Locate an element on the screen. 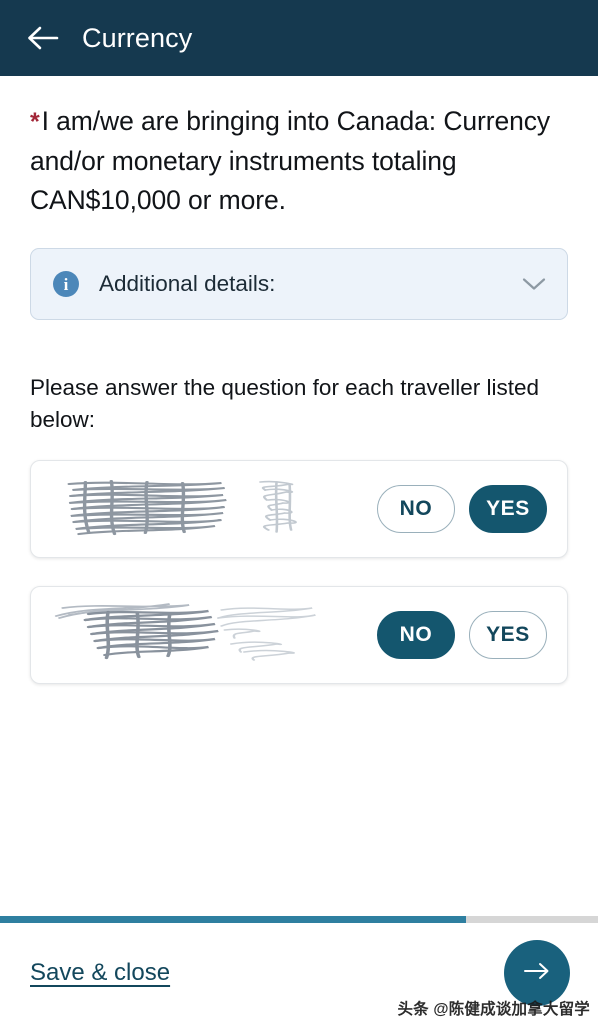  arrow-right-icon is located at coordinates (537, 973).